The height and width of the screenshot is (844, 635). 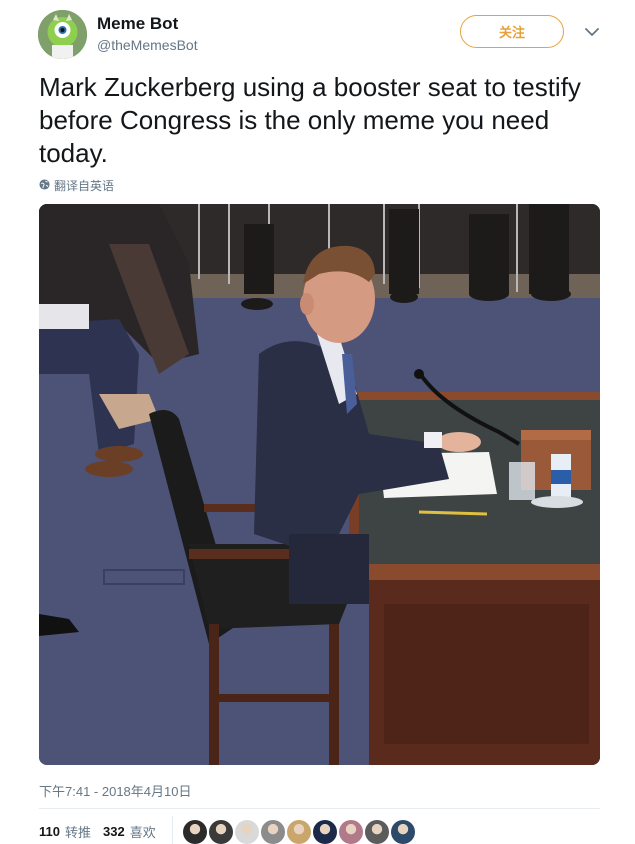 I want to click on avatar-image, so click(x=62, y=34).